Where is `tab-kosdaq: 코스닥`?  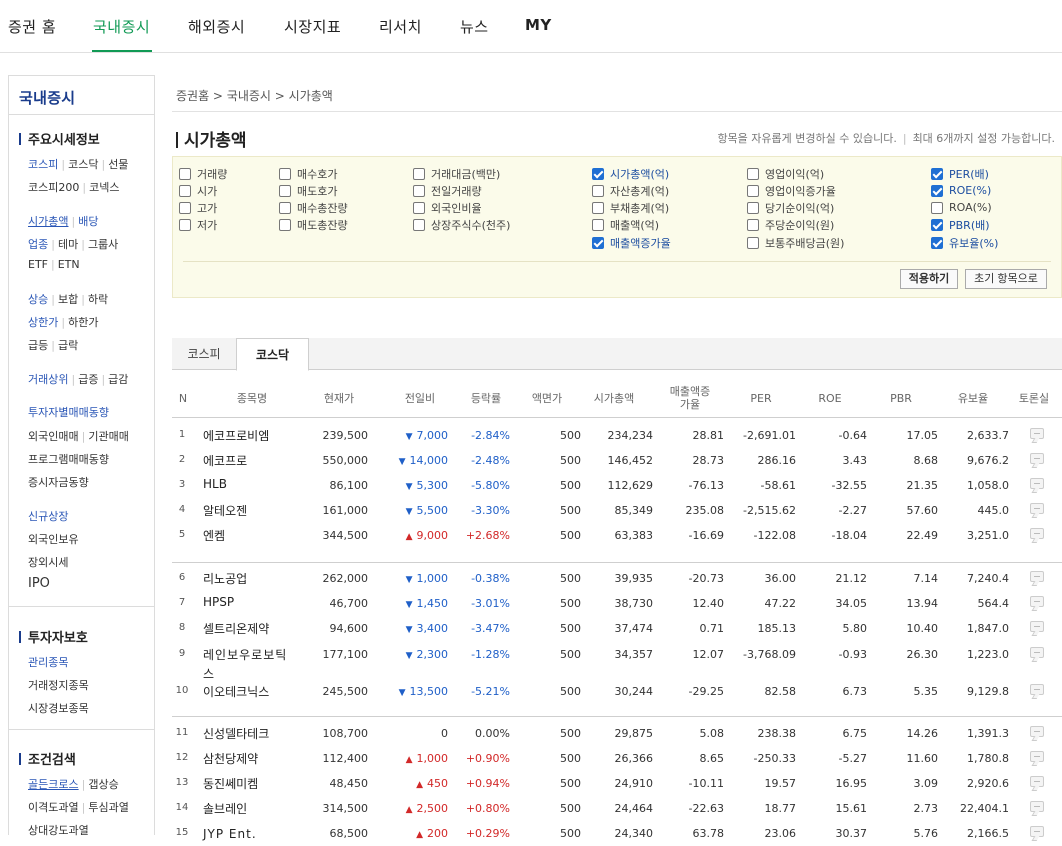
tab-kosdaq: 코스닥 is located at coordinates (272, 354).